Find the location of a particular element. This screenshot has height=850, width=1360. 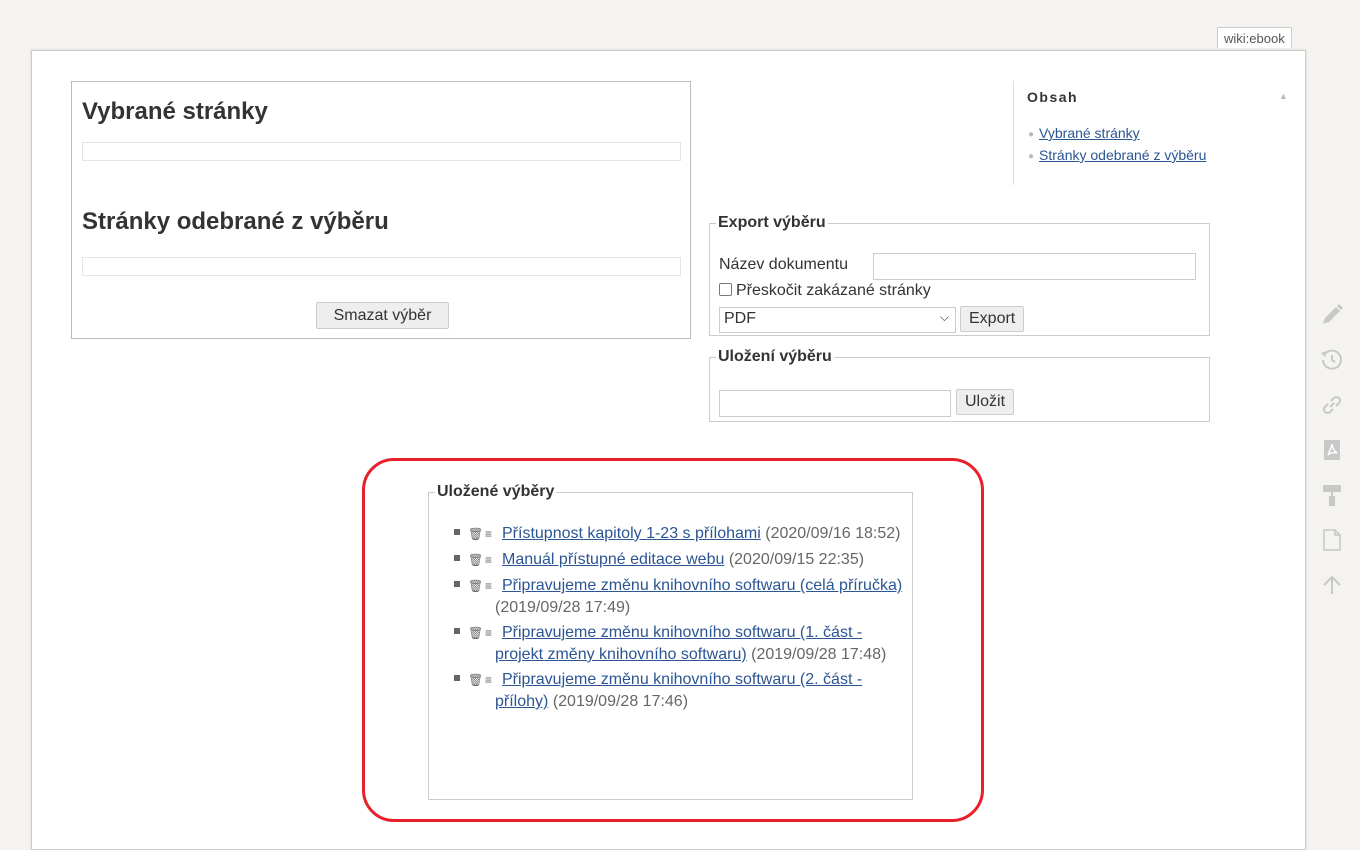

selected-pages-heading: Vybrané stránky is located at coordinates (175, 111).